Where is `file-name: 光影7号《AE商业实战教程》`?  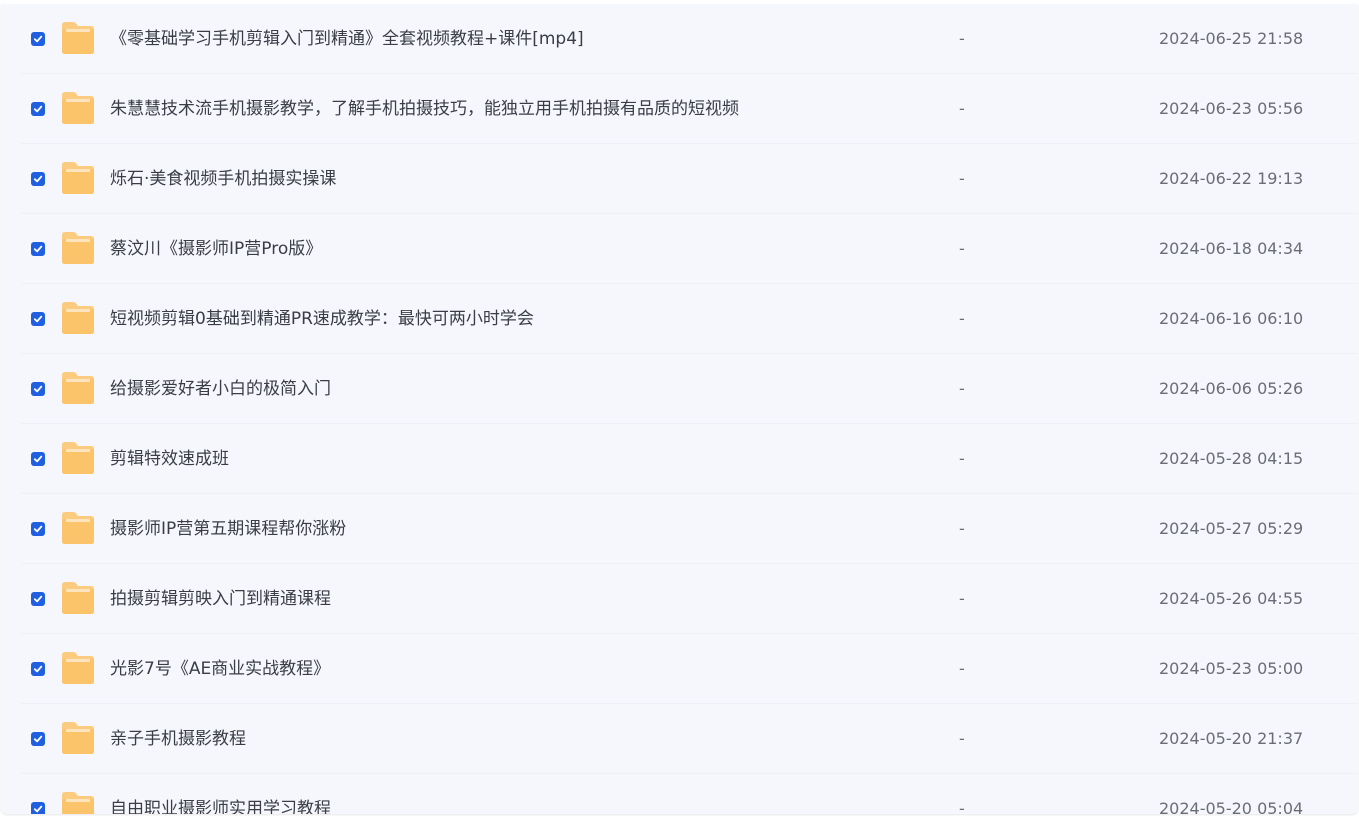 file-name: 光影7号《AE商业实战教程》 is located at coordinates (220, 669).